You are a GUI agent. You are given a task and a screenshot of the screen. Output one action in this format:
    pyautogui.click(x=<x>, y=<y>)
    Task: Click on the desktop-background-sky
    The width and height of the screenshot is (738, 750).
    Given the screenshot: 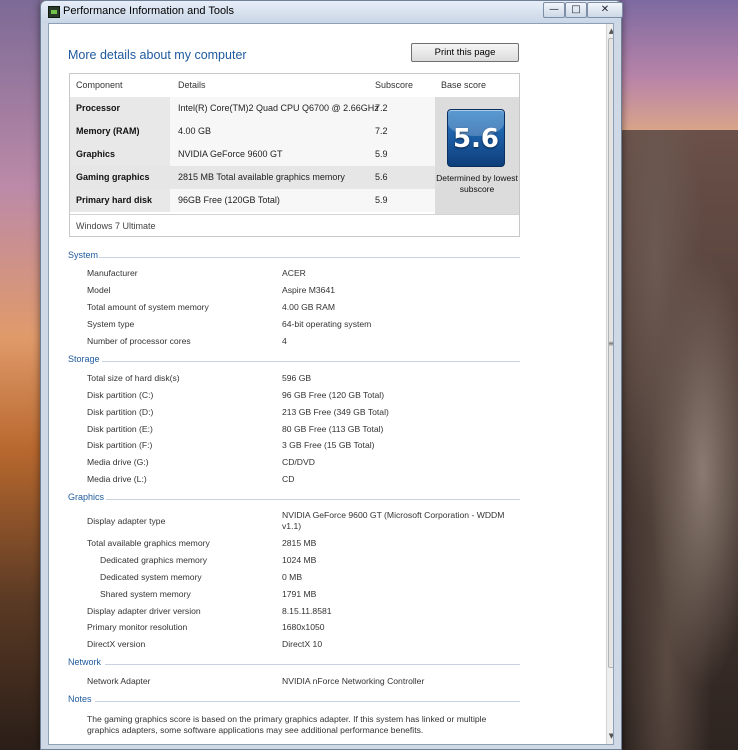 What is the action you would take?
    pyautogui.click(x=679, y=65)
    